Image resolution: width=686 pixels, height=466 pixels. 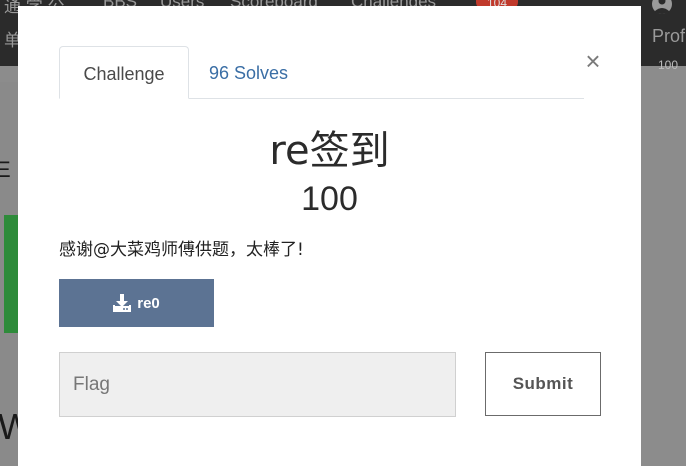 I want to click on background-number-fragment: 100, so click(x=668, y=65).